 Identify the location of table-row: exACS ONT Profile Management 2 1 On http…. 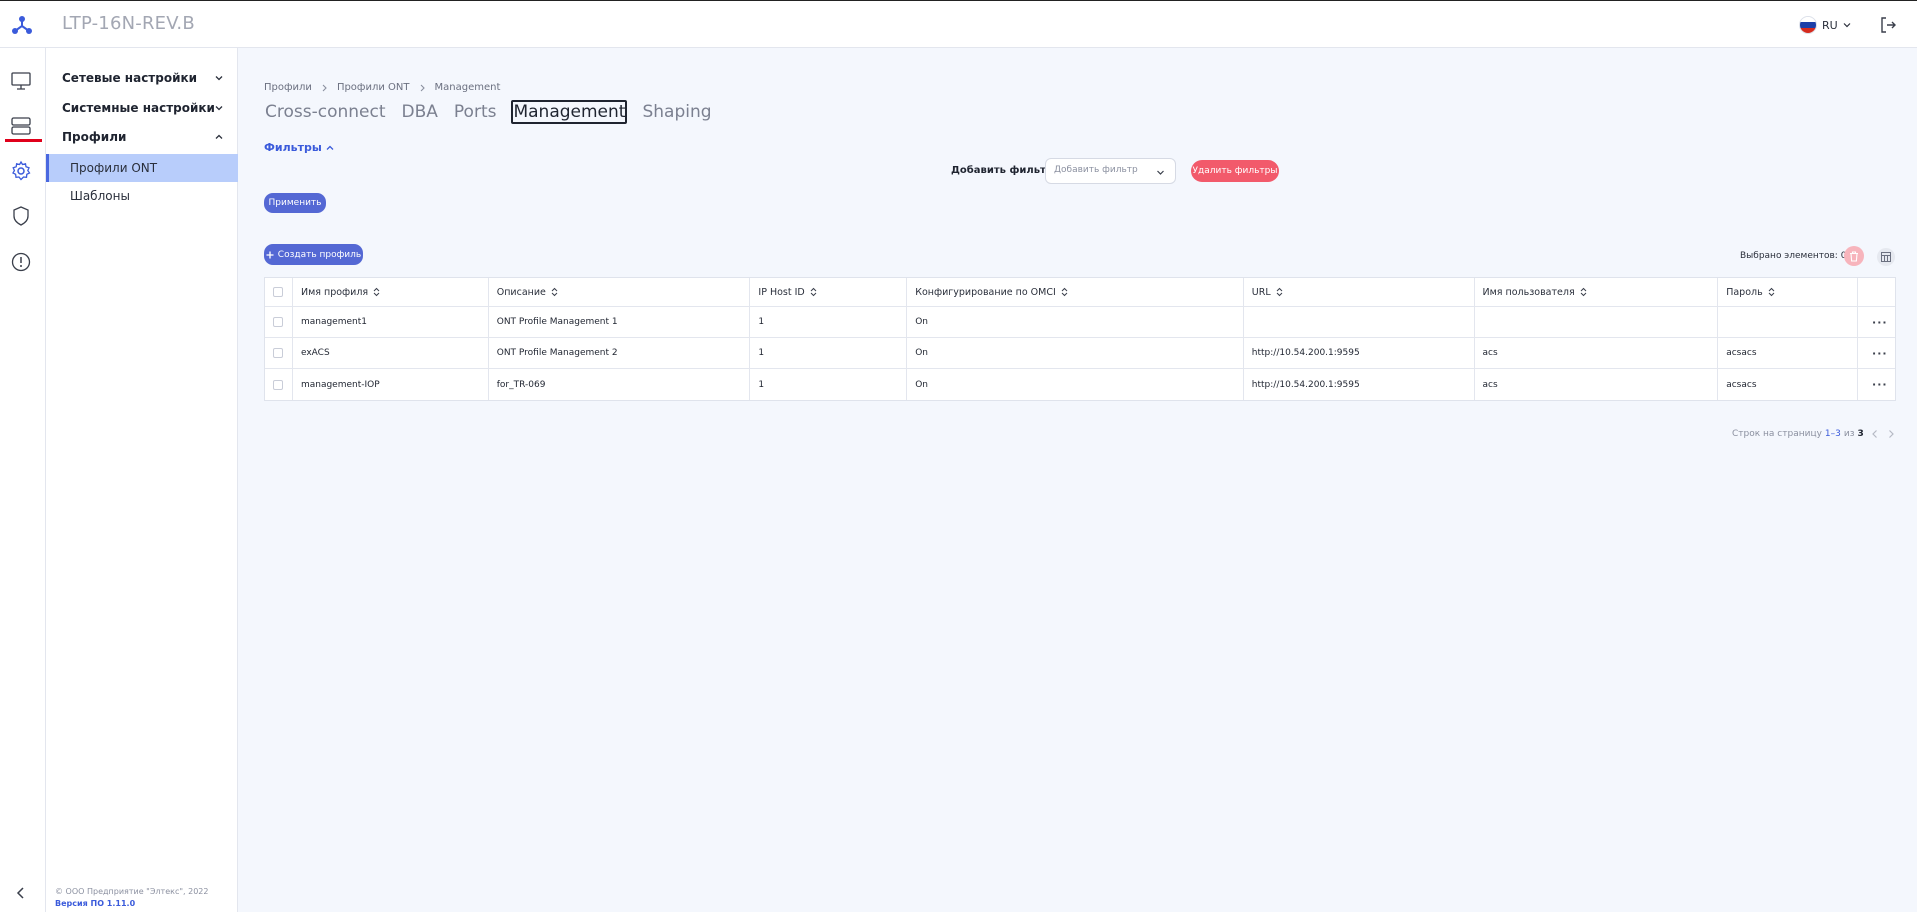
(1080, 353).